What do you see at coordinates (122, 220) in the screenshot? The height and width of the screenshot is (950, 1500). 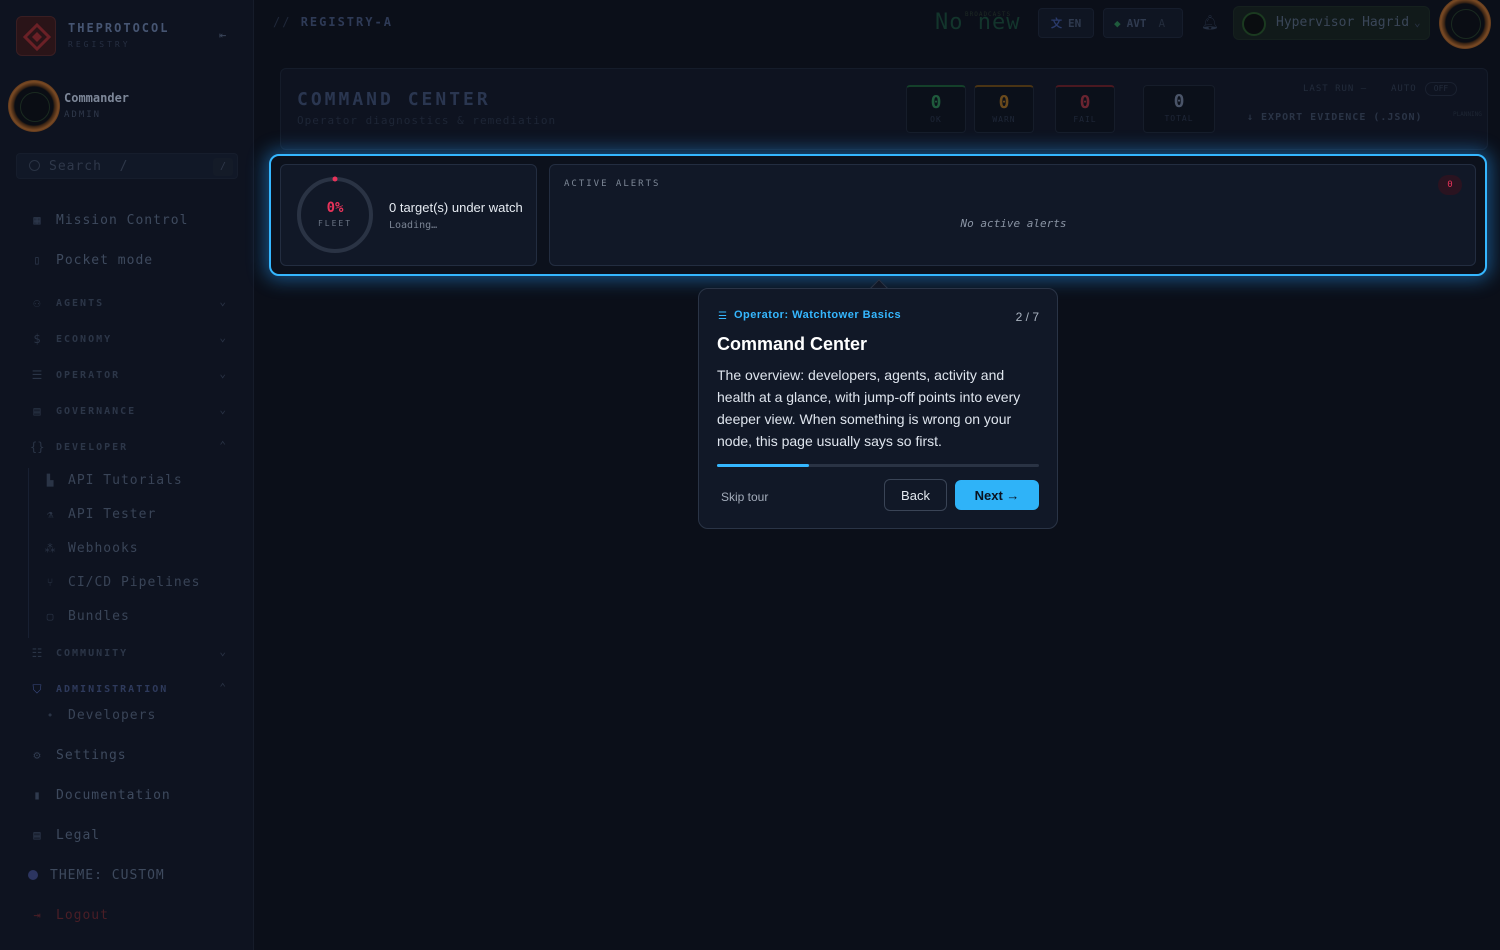 I see `nav-label: Mission Control` at bounding box center [122, 220].